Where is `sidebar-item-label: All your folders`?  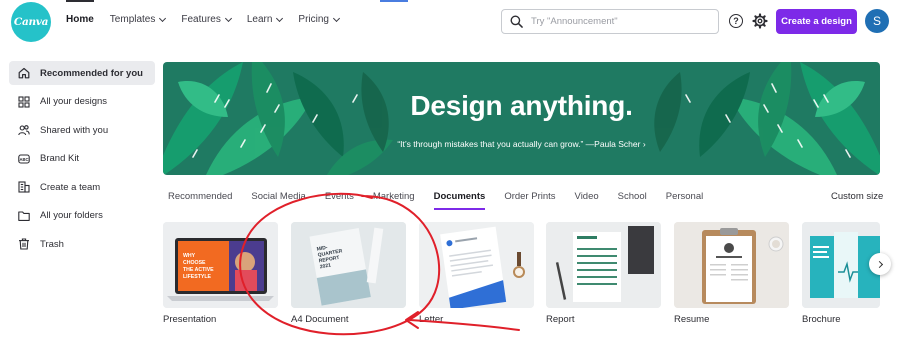 sidebar-item-label: All your folders is located at coordinates (71, 215).